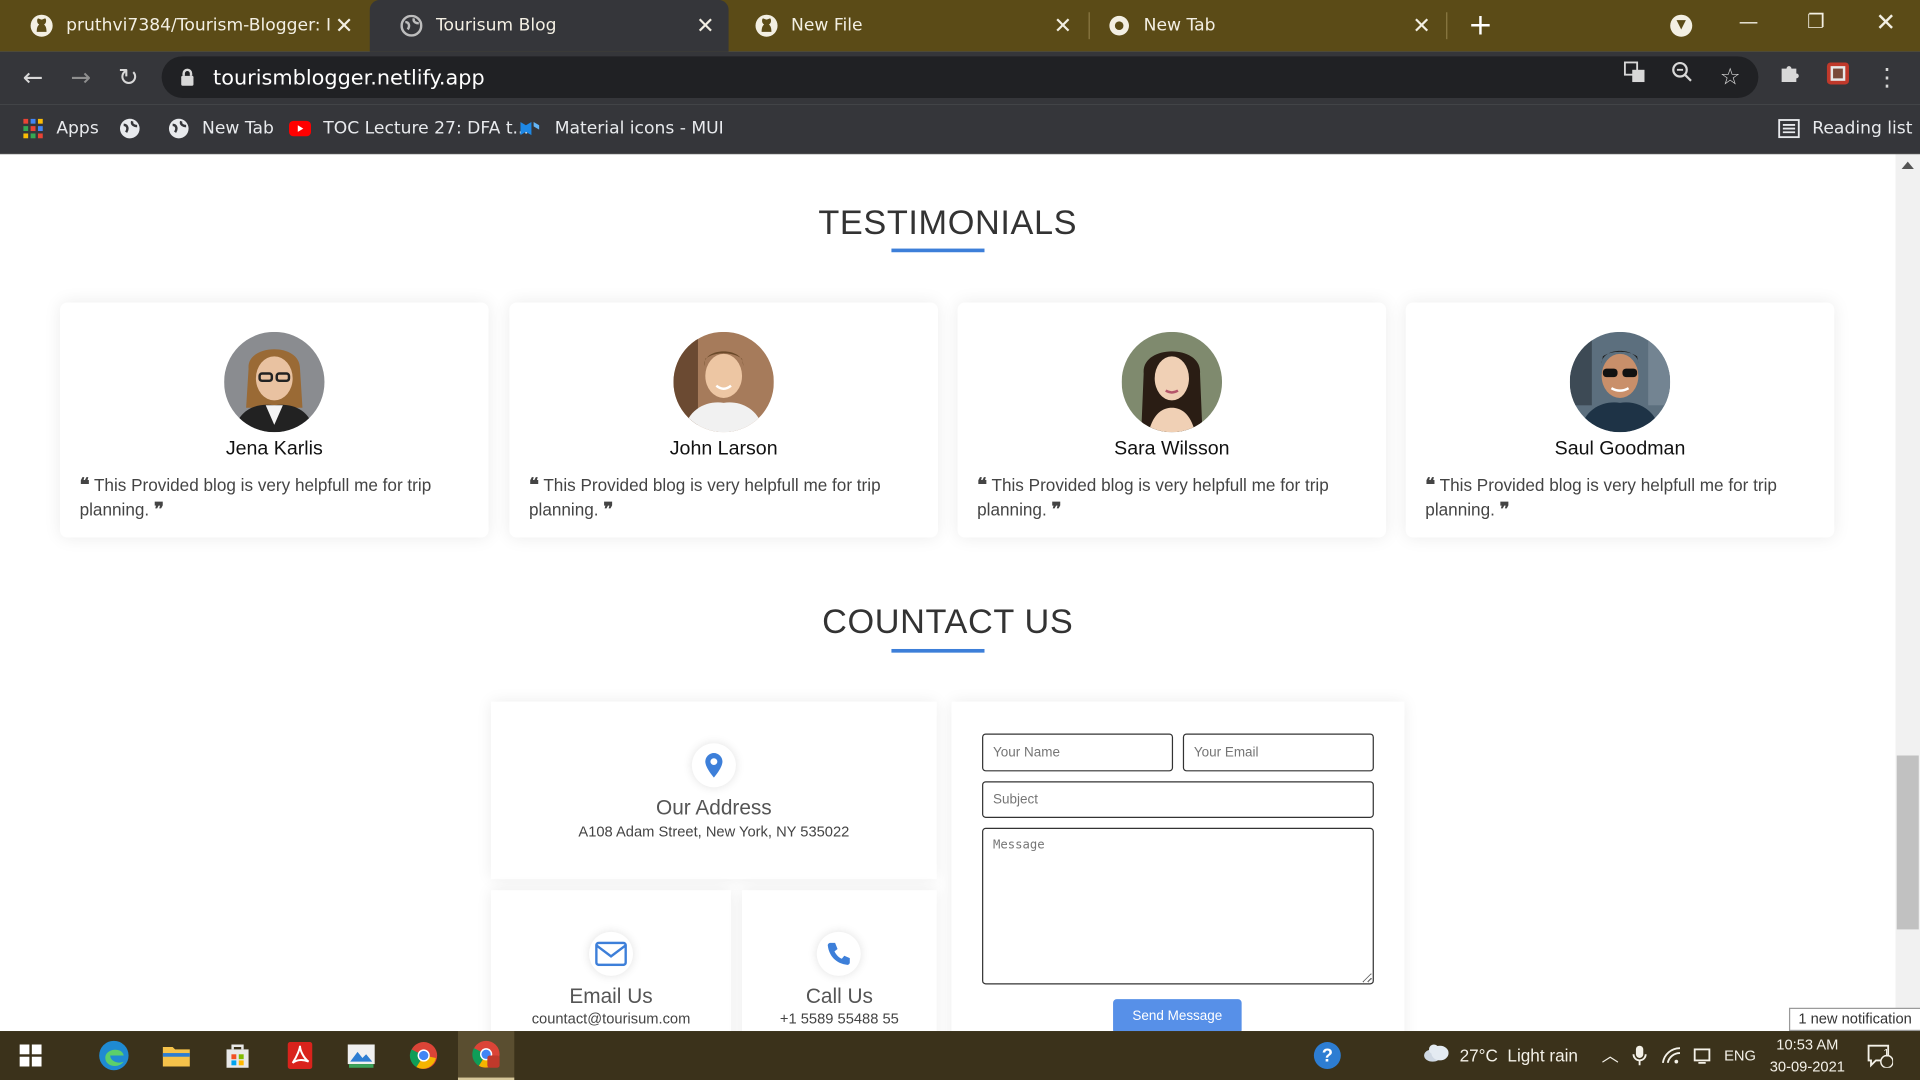 Image resolution: width=1920 pixels, height=1080 pixels. Describe the element at coordinates (611, 953) in the screenshot. I see `envelope-icon` at that location.